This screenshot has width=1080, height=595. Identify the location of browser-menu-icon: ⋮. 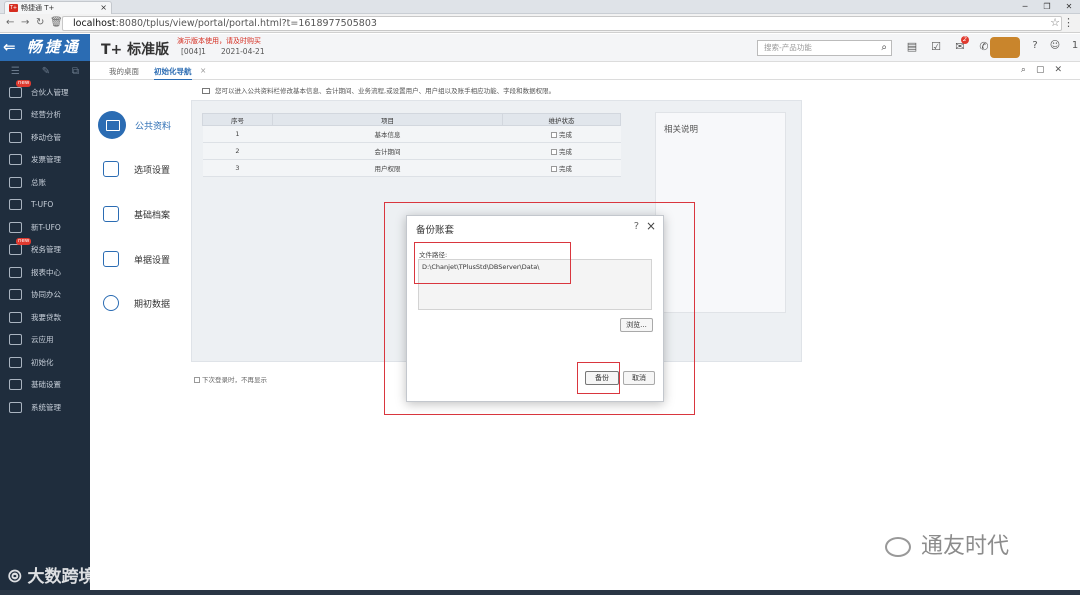
(1068, 22).